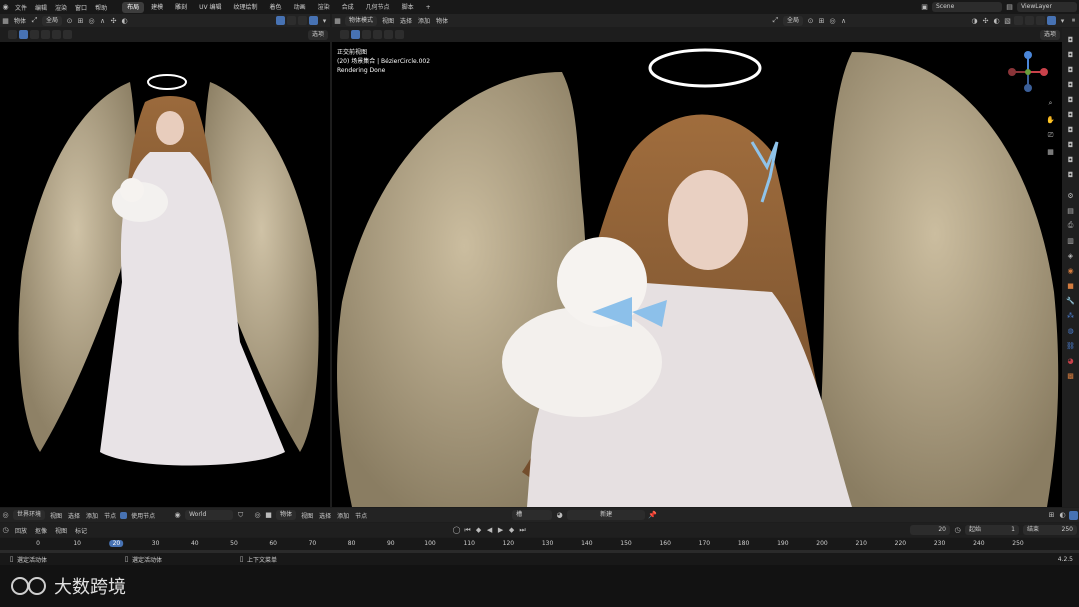  What do you see at coordinates (500, 530) in the screenshot?
I see `play-icon: ▶` at bounding box center [500, 530].